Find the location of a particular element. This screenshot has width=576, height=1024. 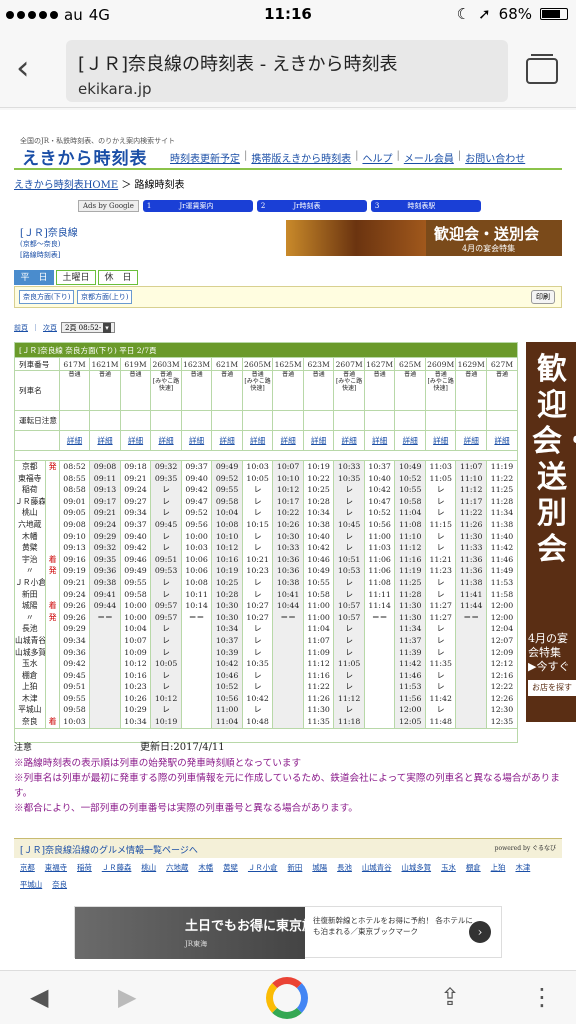

station-name: 桃山 is located at coordinates (29, 513).